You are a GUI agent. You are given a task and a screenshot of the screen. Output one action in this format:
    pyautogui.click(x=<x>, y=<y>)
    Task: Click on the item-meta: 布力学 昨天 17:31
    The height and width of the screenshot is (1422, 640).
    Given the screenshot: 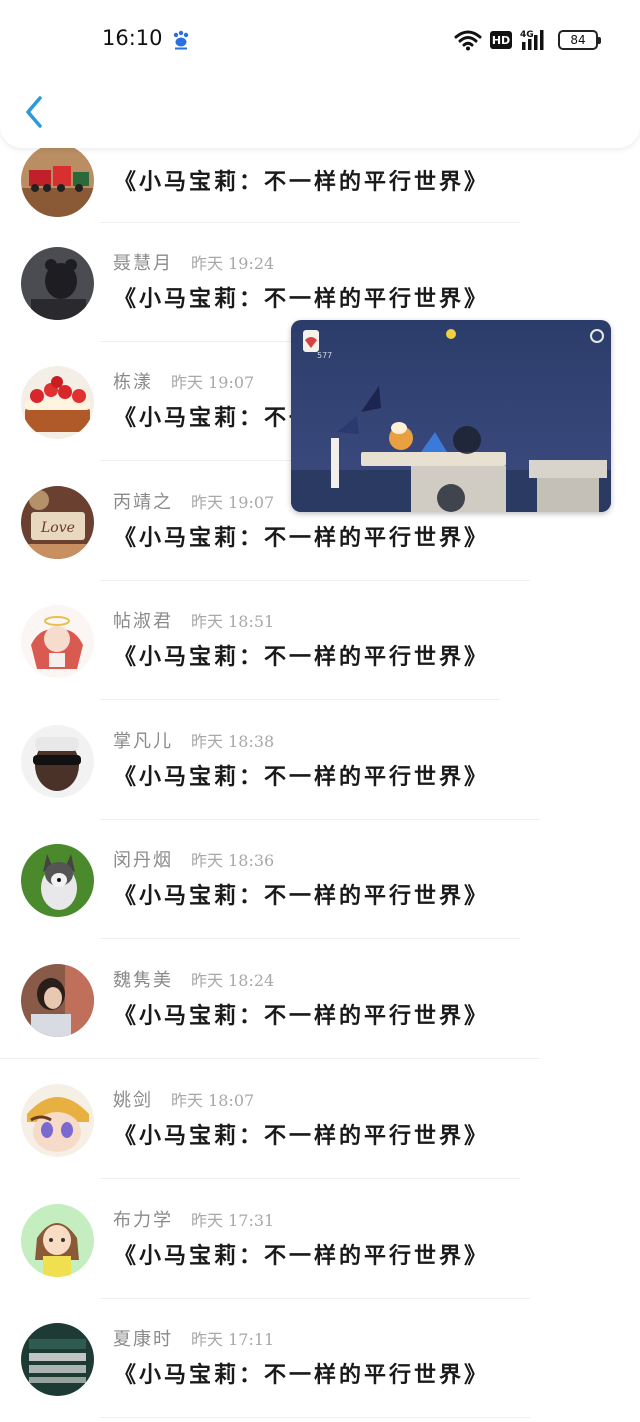 What is the action you would take?
    pyautogui.click(x=193, y=1219)
    